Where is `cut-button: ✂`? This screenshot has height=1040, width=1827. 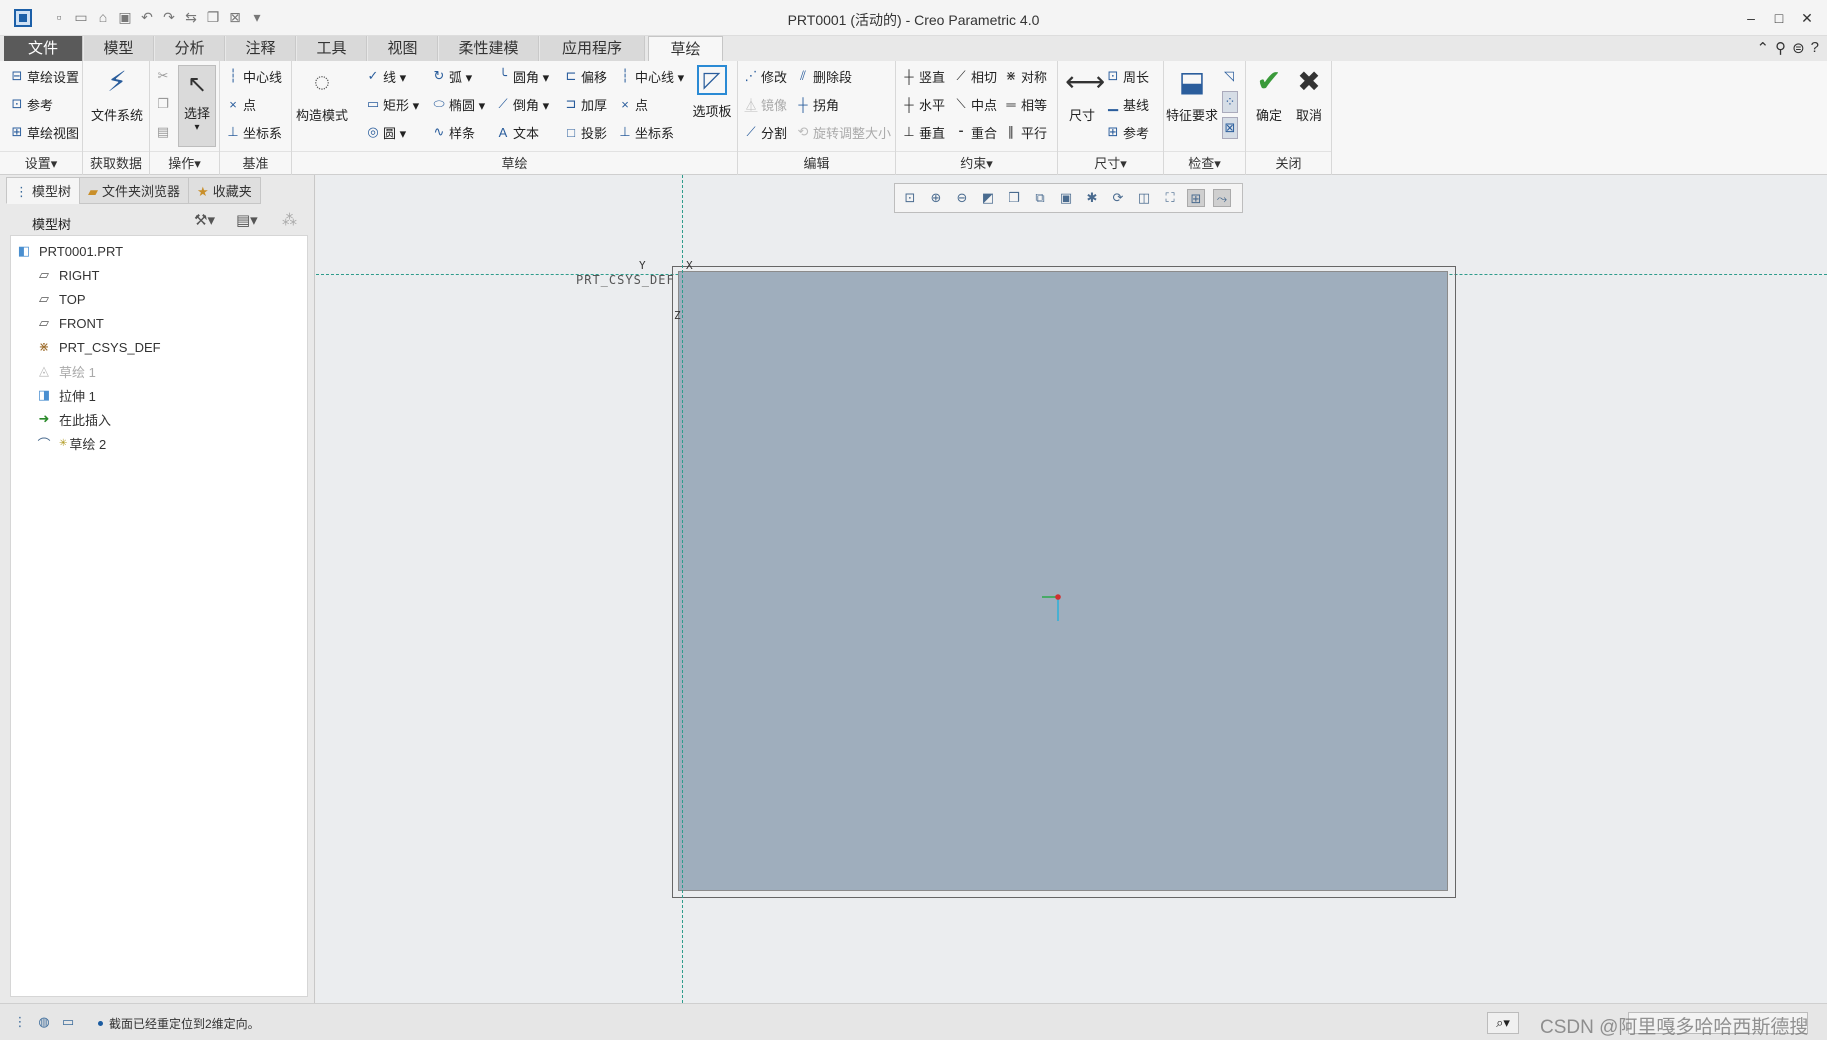 cut-button: ✂ is located at coordinates (163, 76).